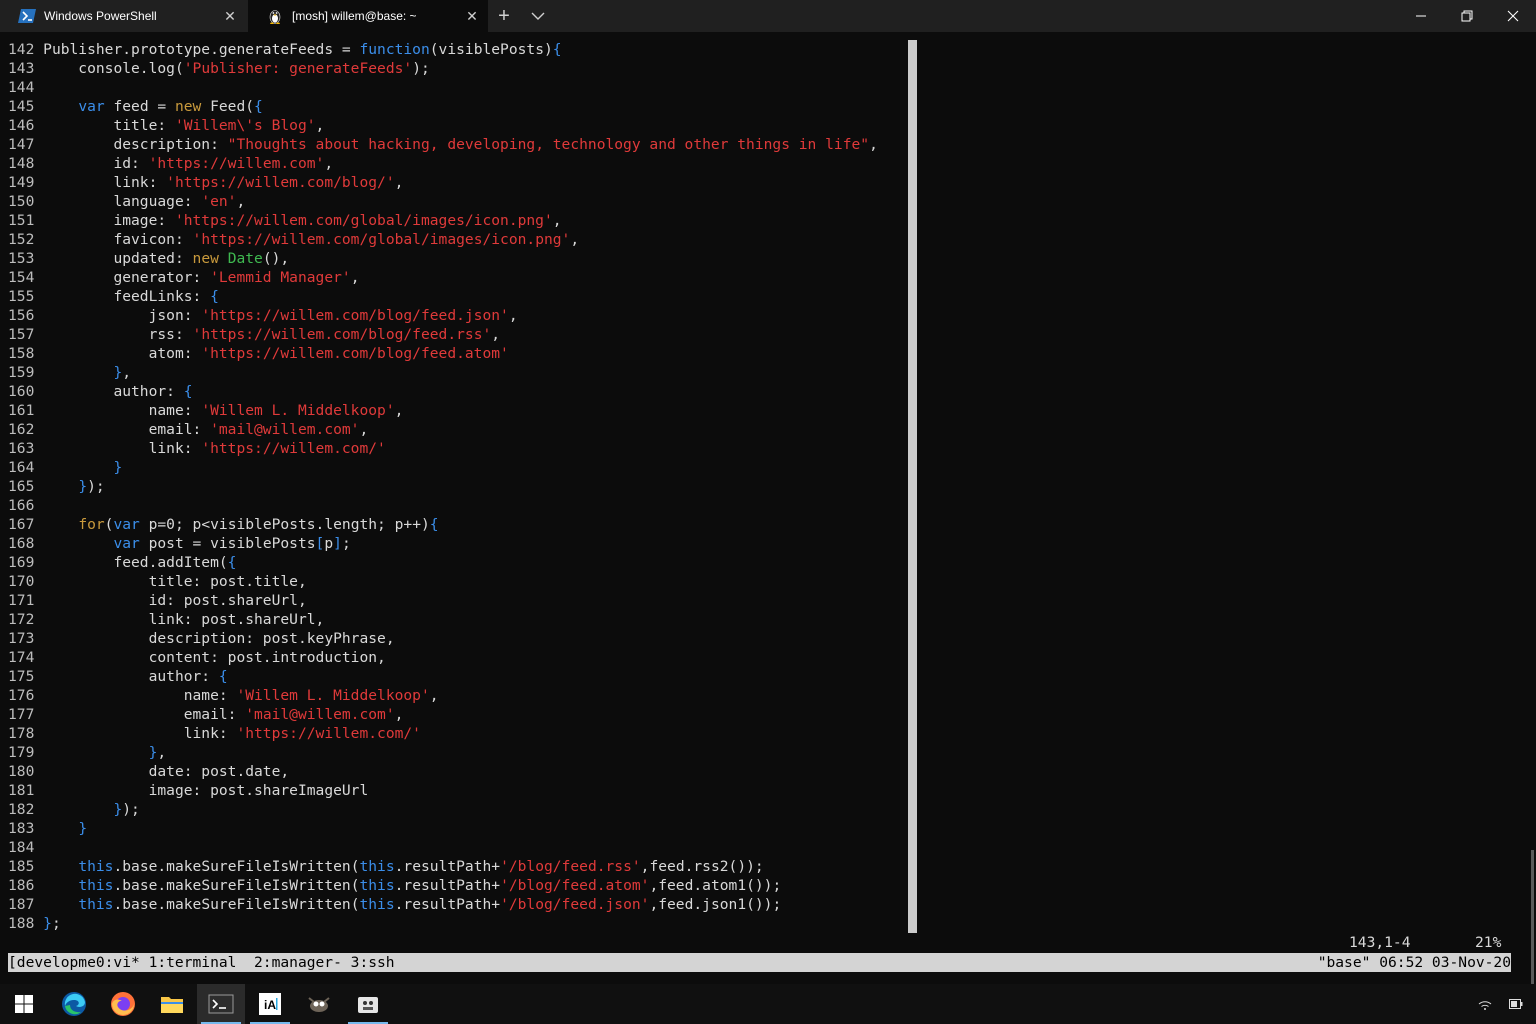  I want to click on code-line: 178 link: 'https://willem.com/', so click(214, 733).